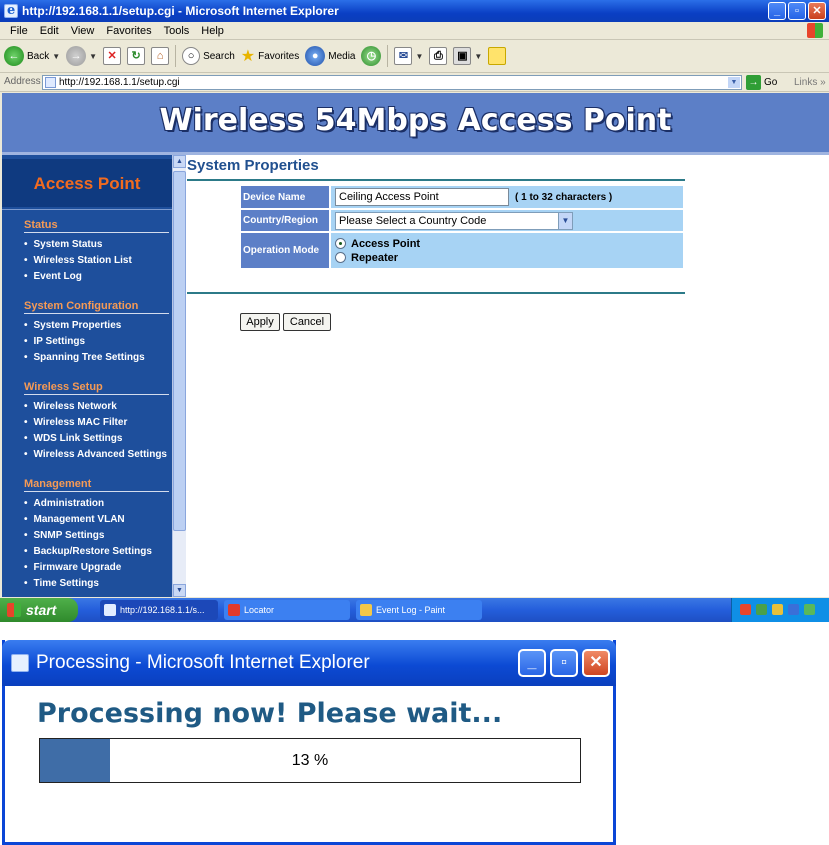  Describe the element at coordinates (208, 56) in the screenshot. I see `search-button: ○ Search` at that location.